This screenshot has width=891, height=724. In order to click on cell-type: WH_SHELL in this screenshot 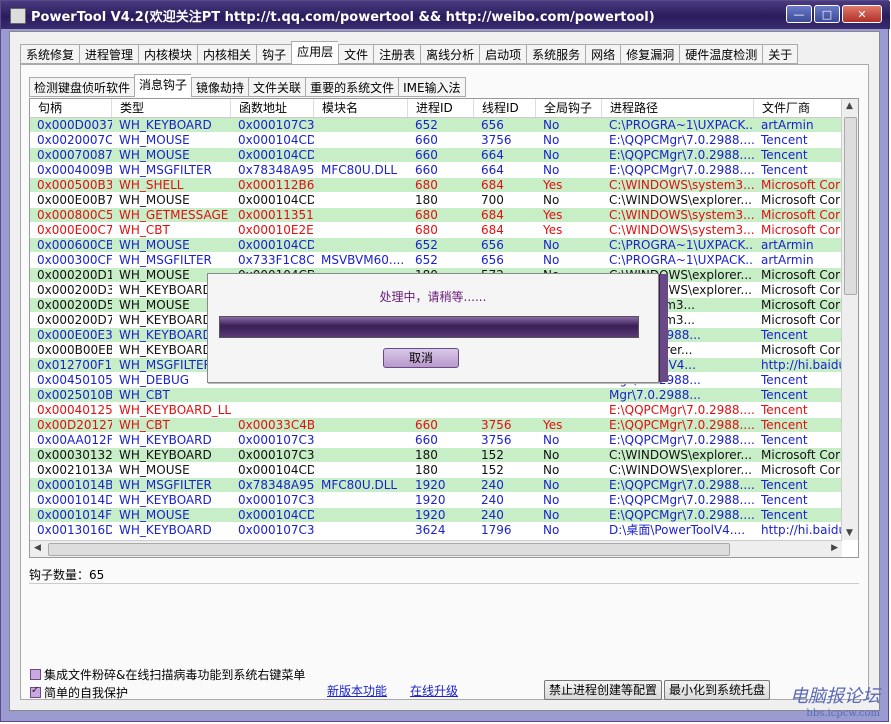, I will do `click(151, 185)`.